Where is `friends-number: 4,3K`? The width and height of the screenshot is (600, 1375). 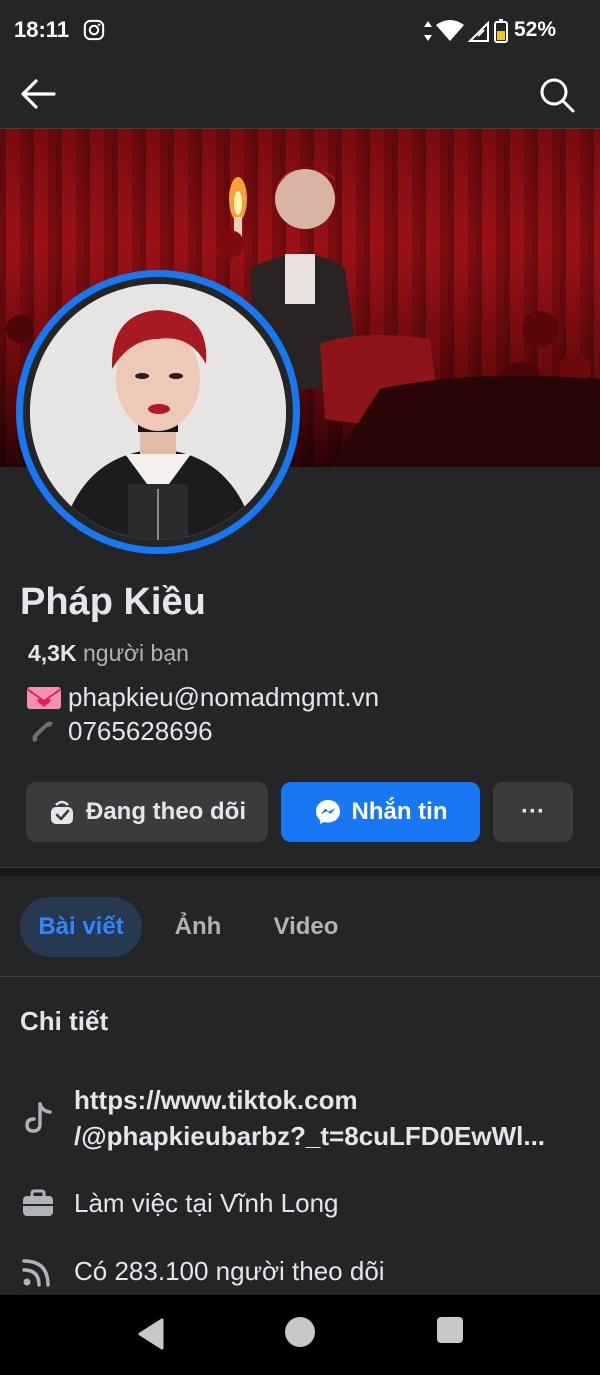
friends-number: 4,3K is located at coordinates (52, 653).